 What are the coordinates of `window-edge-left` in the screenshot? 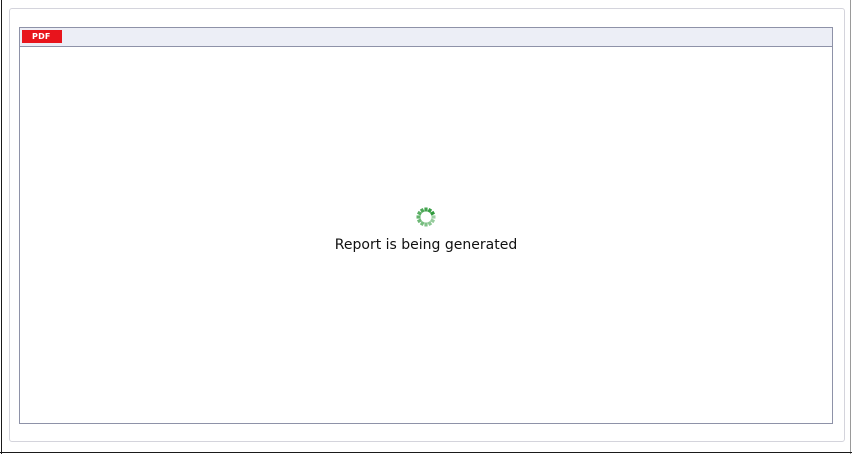 It's located at (1, 227).